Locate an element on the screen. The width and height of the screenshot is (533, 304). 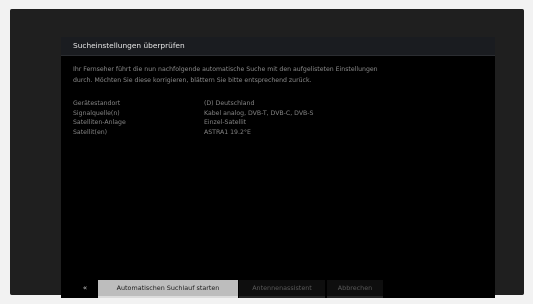
double-chevron-left-icon: « is located at coordinates (85, 288).